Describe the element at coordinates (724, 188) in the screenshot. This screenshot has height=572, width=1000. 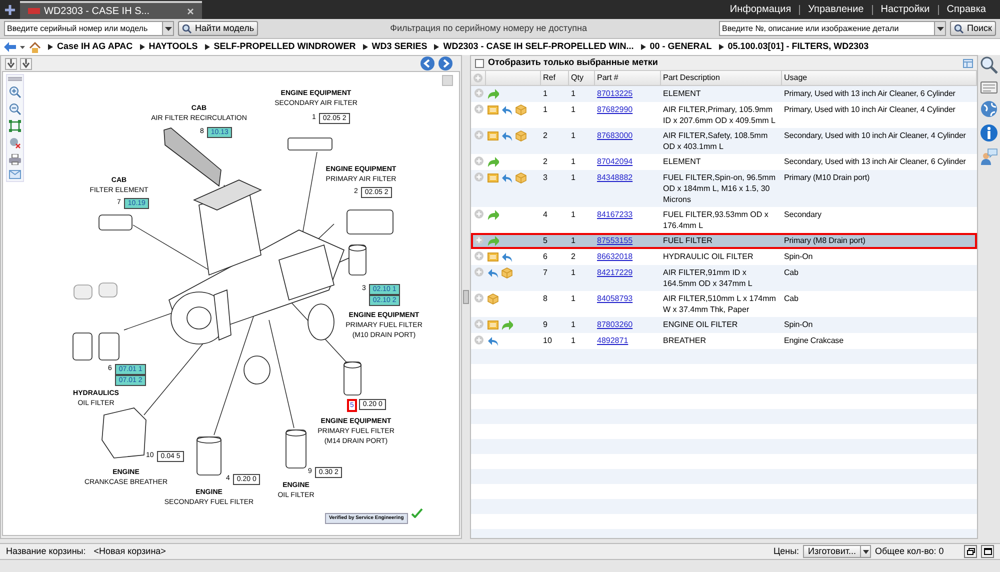
I see `table-row: 3 1 84348882 FUEL FILTER,Spin-on, 96.5mm OD x 184mm L, M16 x 1.5, 30 Microns Primary (M10 Drain port)` at that location.